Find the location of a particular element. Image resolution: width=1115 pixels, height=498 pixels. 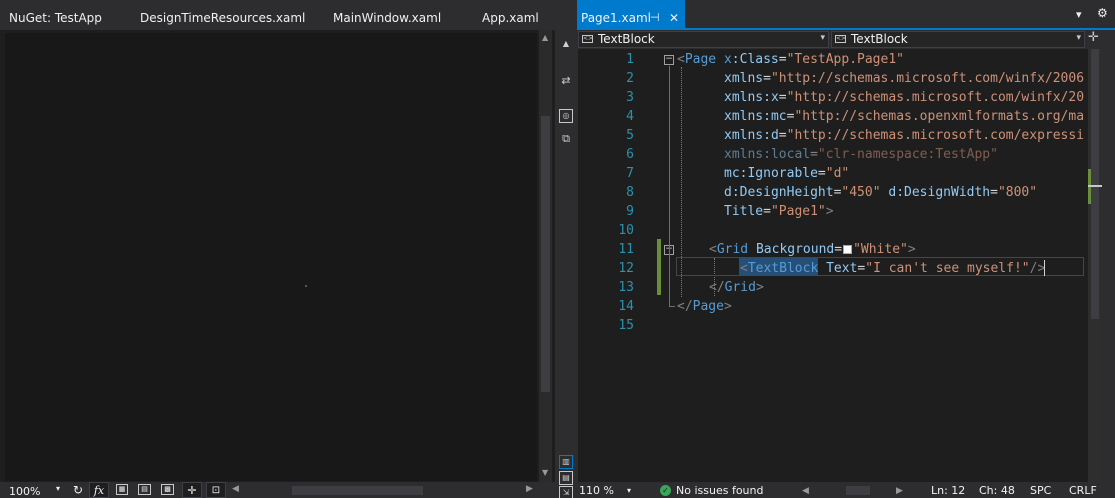

hscroll-right-arrow-icon: ▶ is located at coordinates (529, 489).